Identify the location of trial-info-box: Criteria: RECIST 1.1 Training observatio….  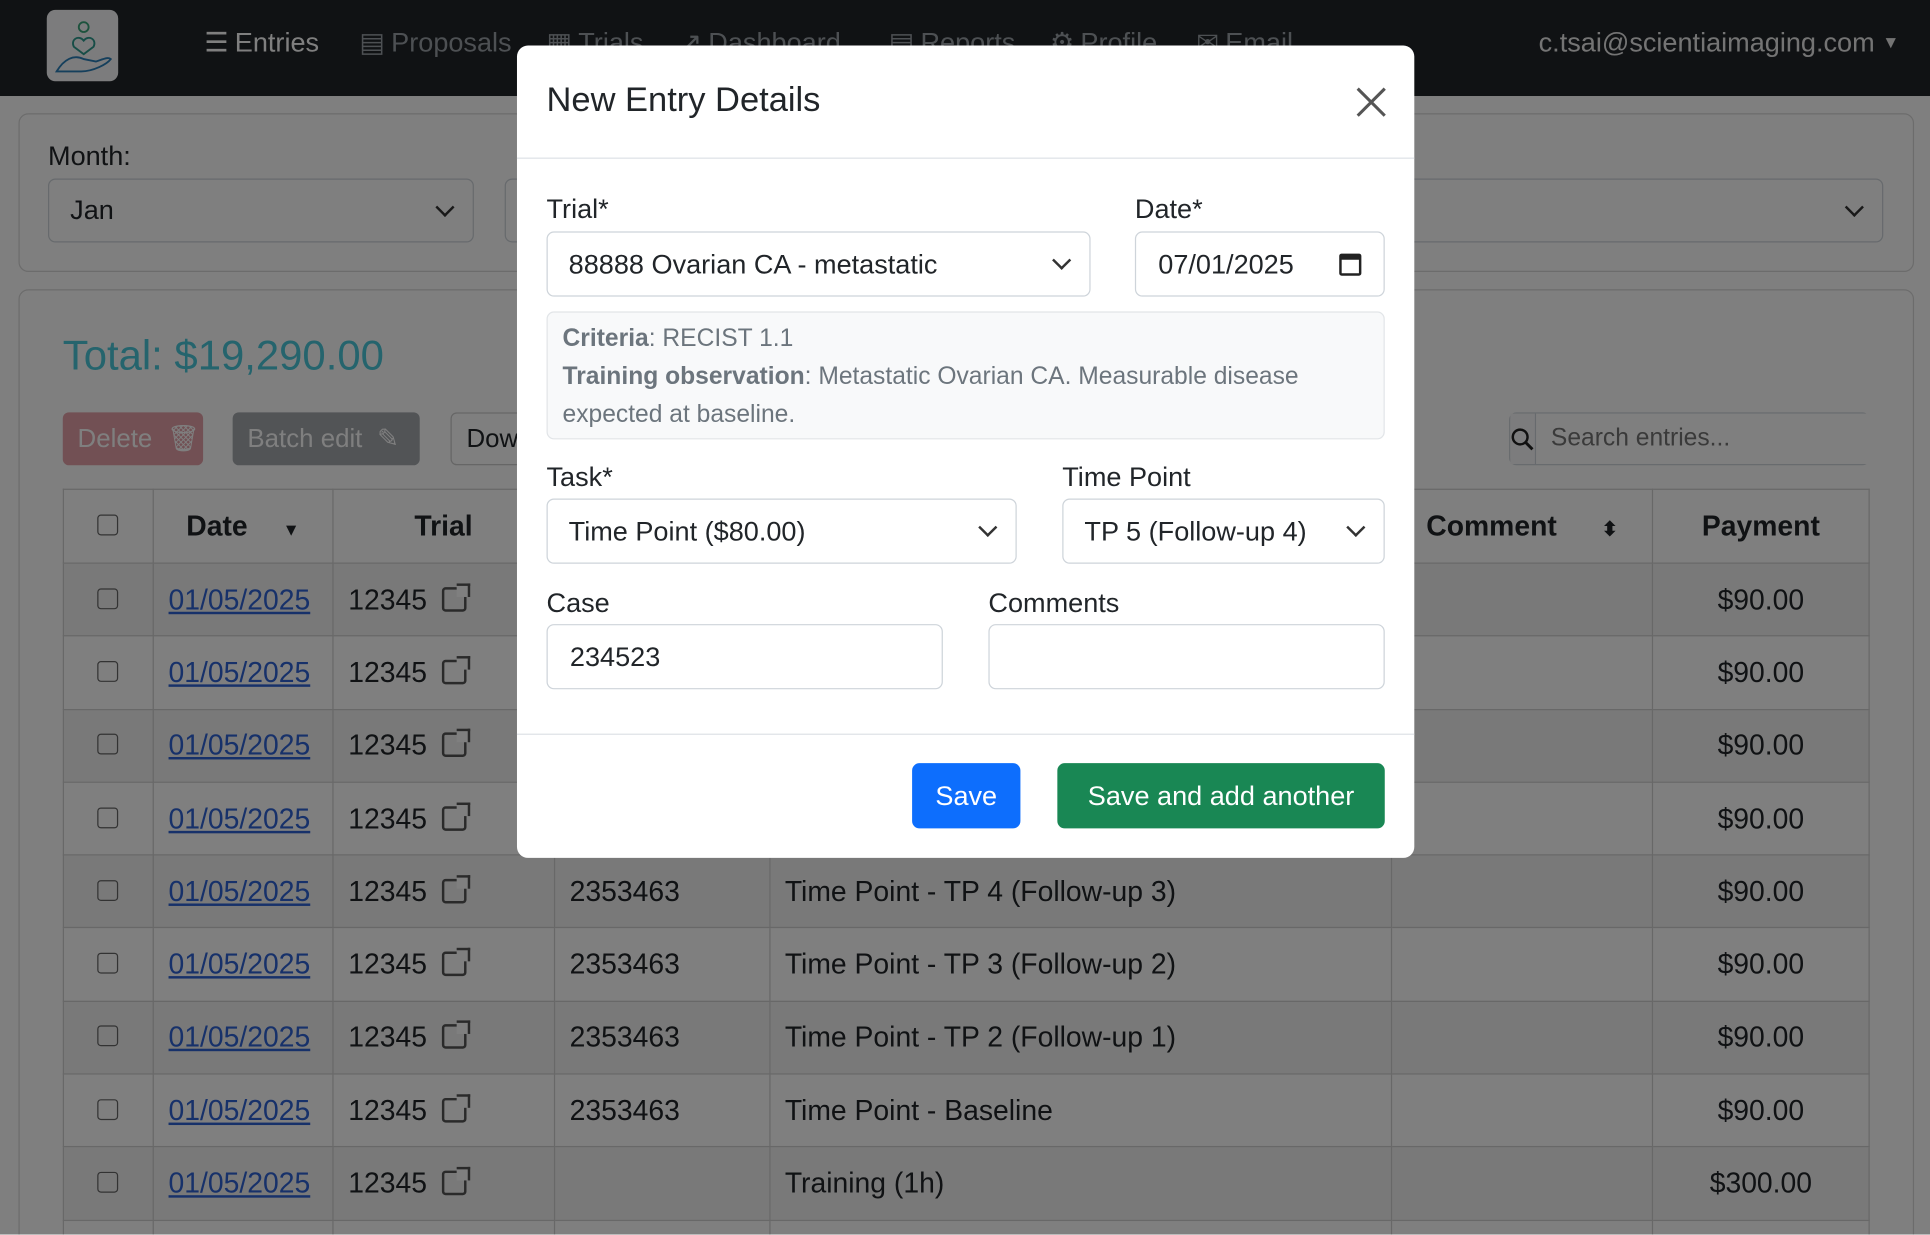
(965, 375).